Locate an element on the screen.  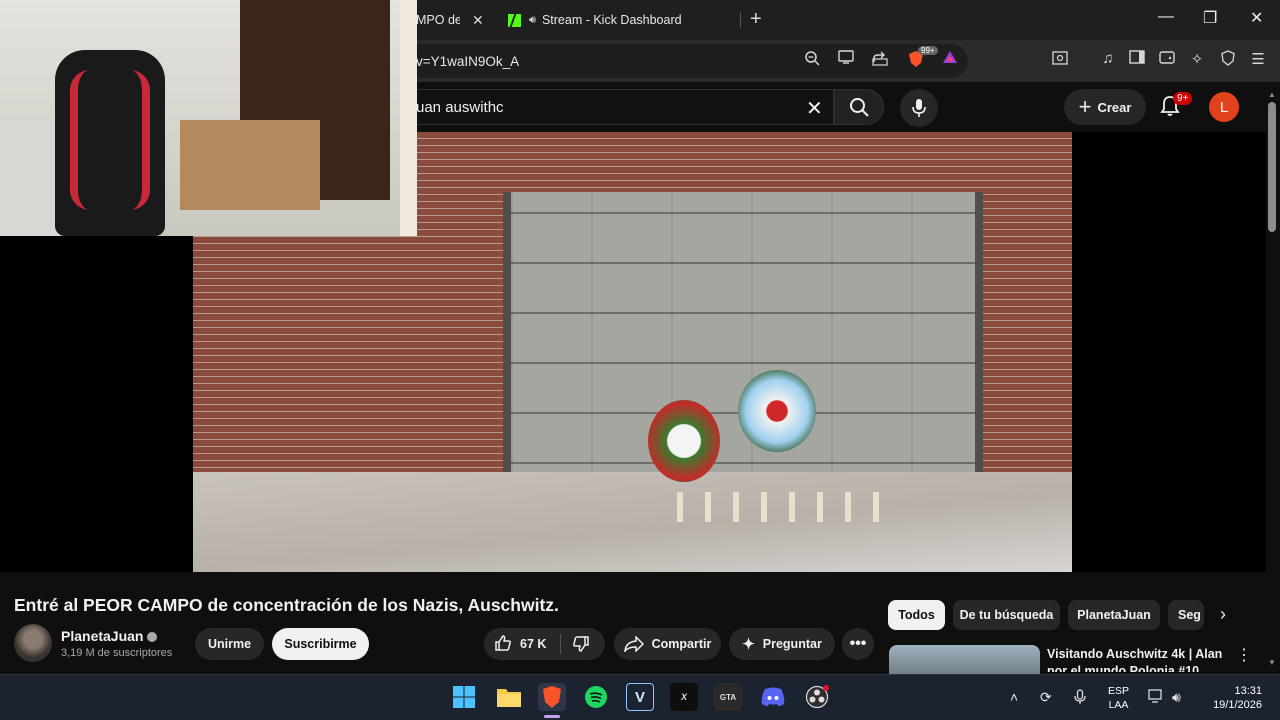
subscriber-count: 3,19 M de suscriptores is located at coordinates (117, 653).